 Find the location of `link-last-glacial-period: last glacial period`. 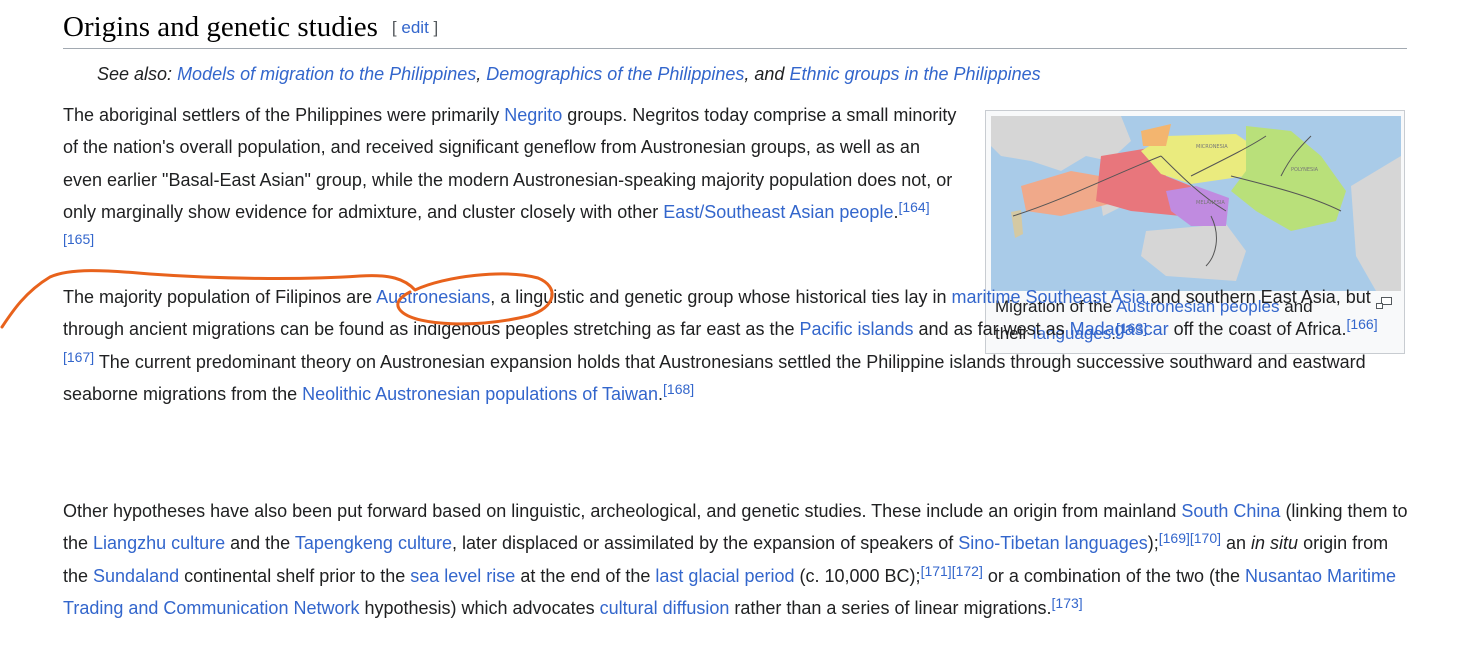

link-last-glacial-period: last glacial period is located at coordinates (724, 576).